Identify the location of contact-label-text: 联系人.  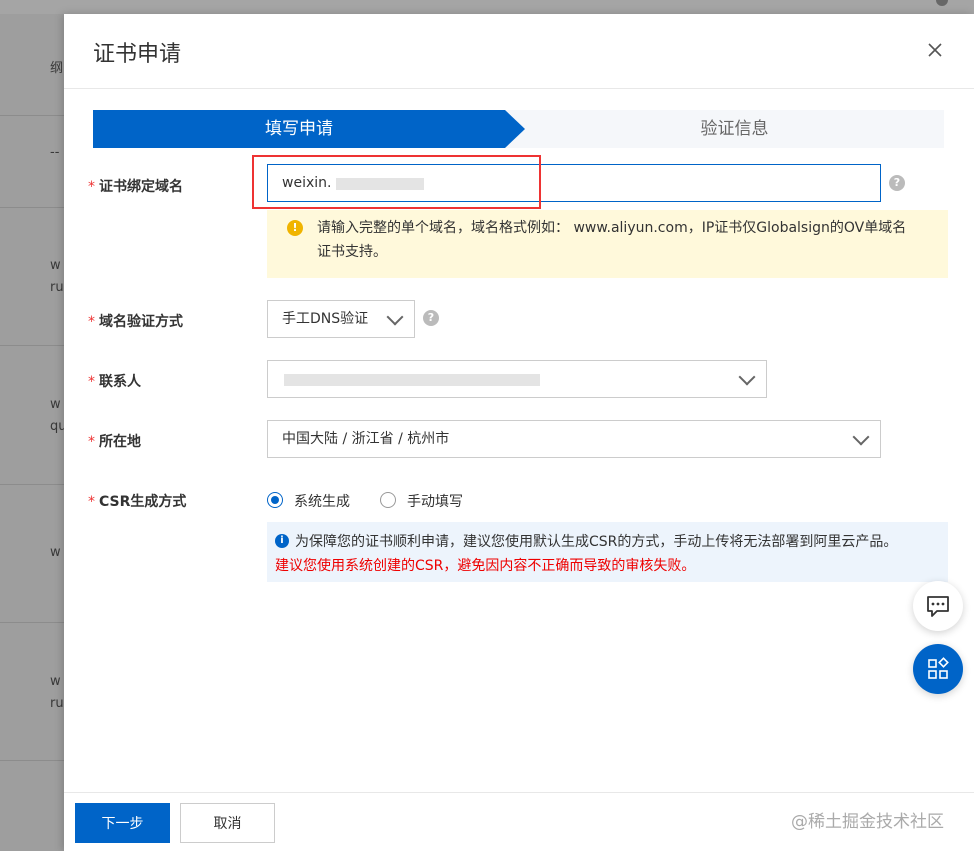
(120, 382).